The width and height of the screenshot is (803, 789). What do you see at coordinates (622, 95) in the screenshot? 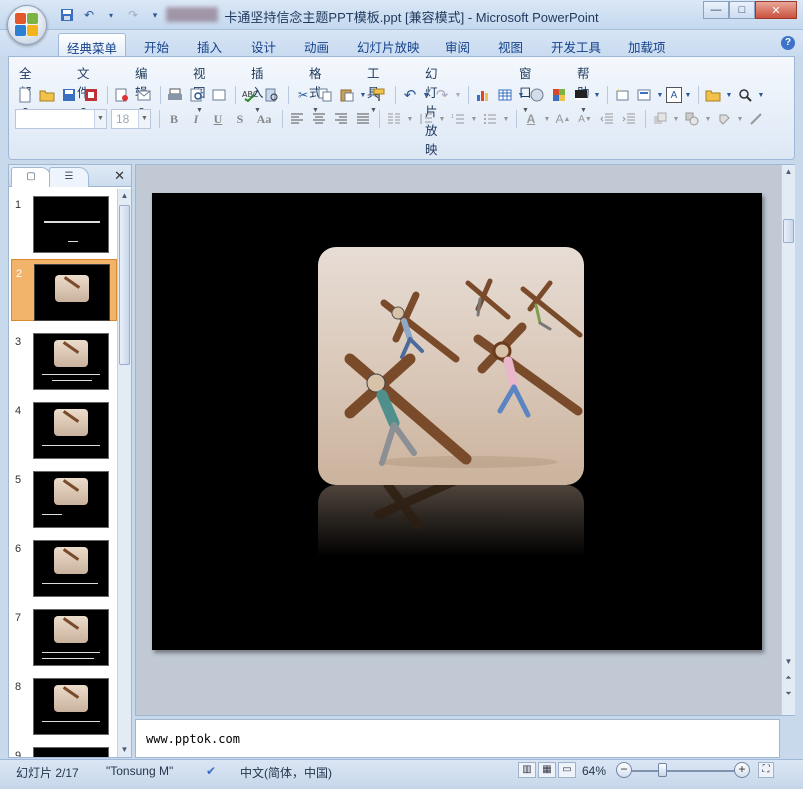
I see `new-slide-icon` at bounding box center [622, 95].